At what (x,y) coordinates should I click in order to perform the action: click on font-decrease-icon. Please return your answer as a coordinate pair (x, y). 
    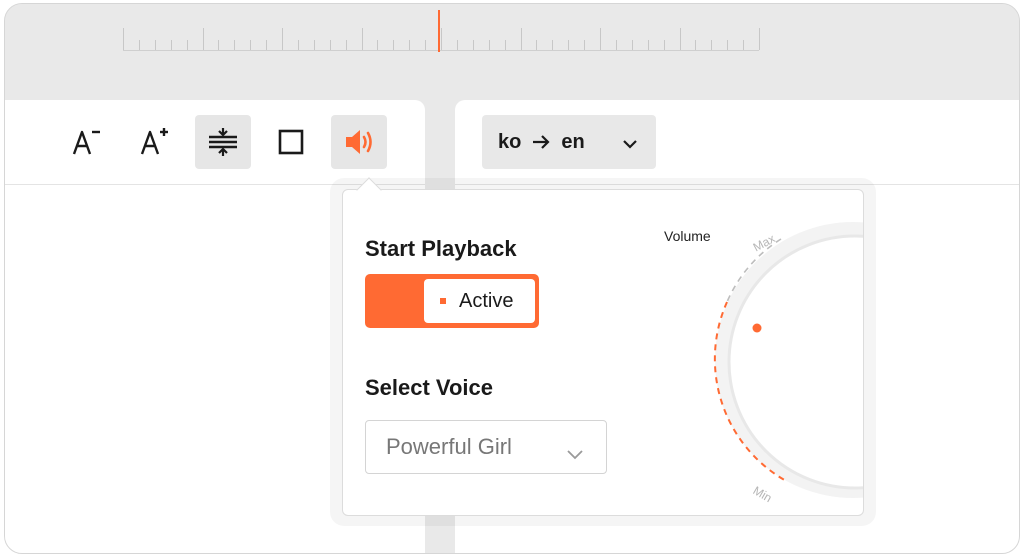
    Looking at the image, I should click on (87, 142).